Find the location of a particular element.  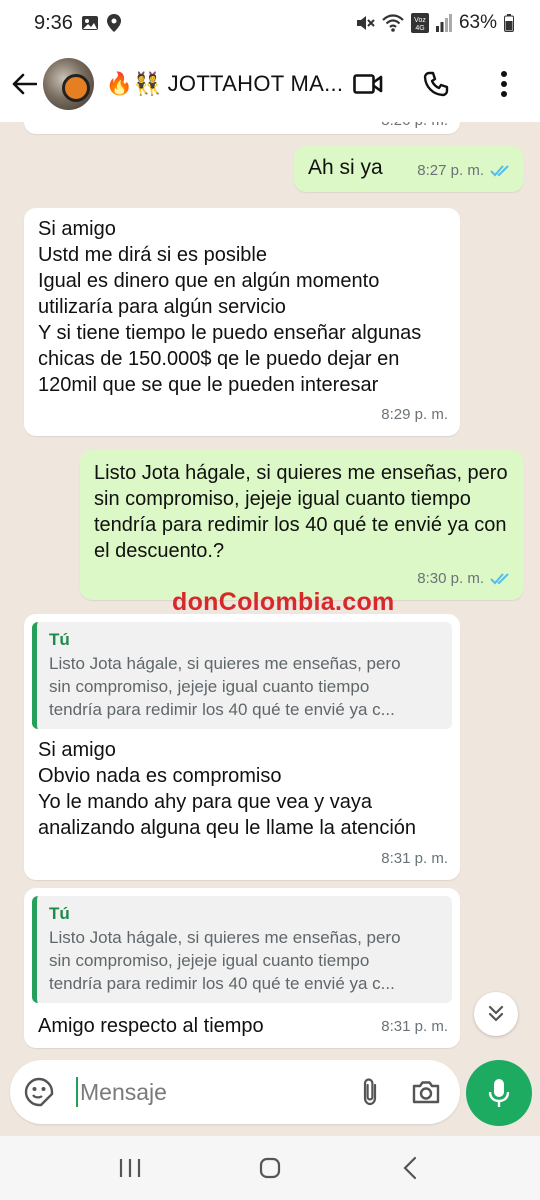

video-camera-icon is located at coordinates (368, 84).